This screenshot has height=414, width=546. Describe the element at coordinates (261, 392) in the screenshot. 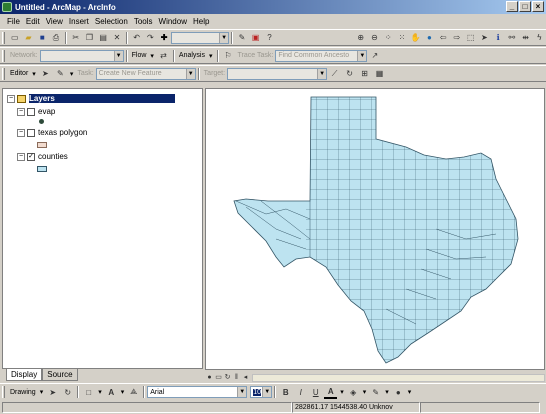

I see `font-size-combo: 10 ▼` at that location.